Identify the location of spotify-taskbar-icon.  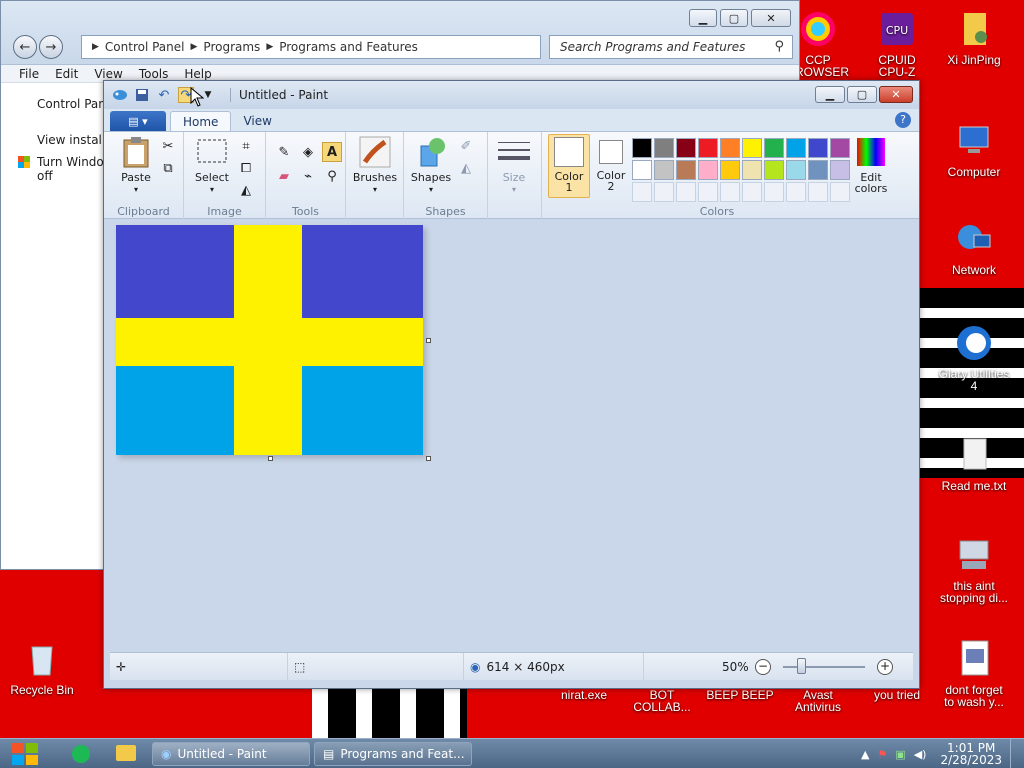
(81, 754).